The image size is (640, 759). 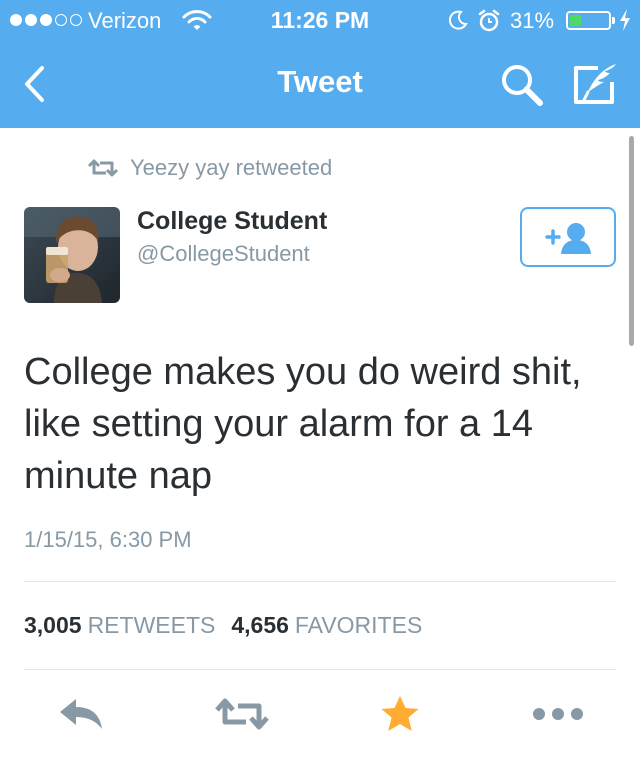 I want to click on search-icon, so click(x=522, y=85).